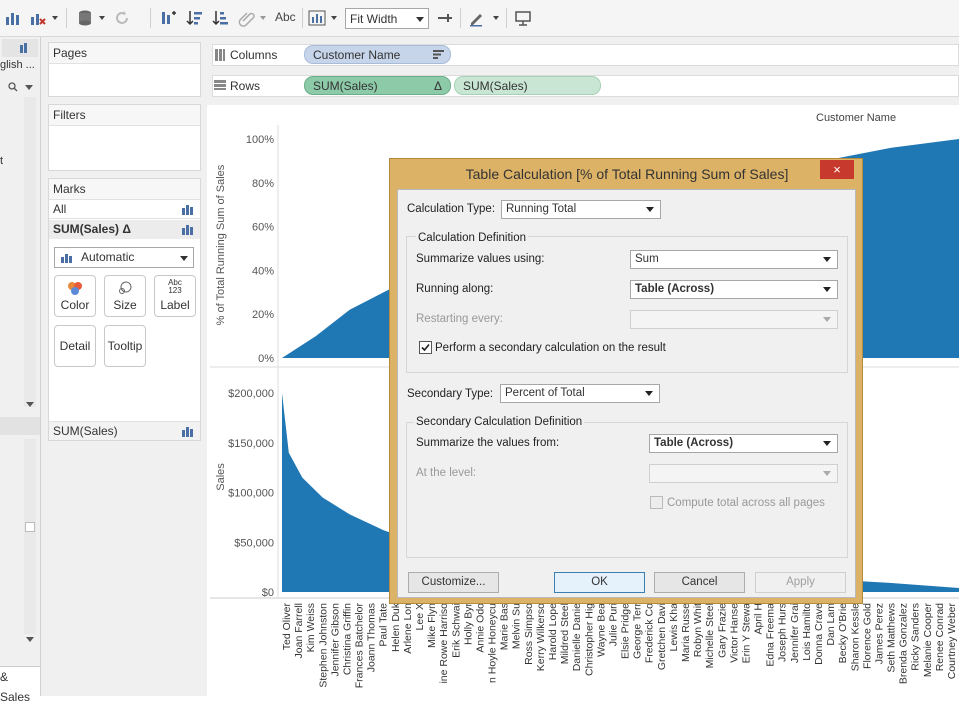  What do you see at coordinates (437, 86) in the screenshot?
I see `delta-icon: Δ` at bounding box center [437, 86].